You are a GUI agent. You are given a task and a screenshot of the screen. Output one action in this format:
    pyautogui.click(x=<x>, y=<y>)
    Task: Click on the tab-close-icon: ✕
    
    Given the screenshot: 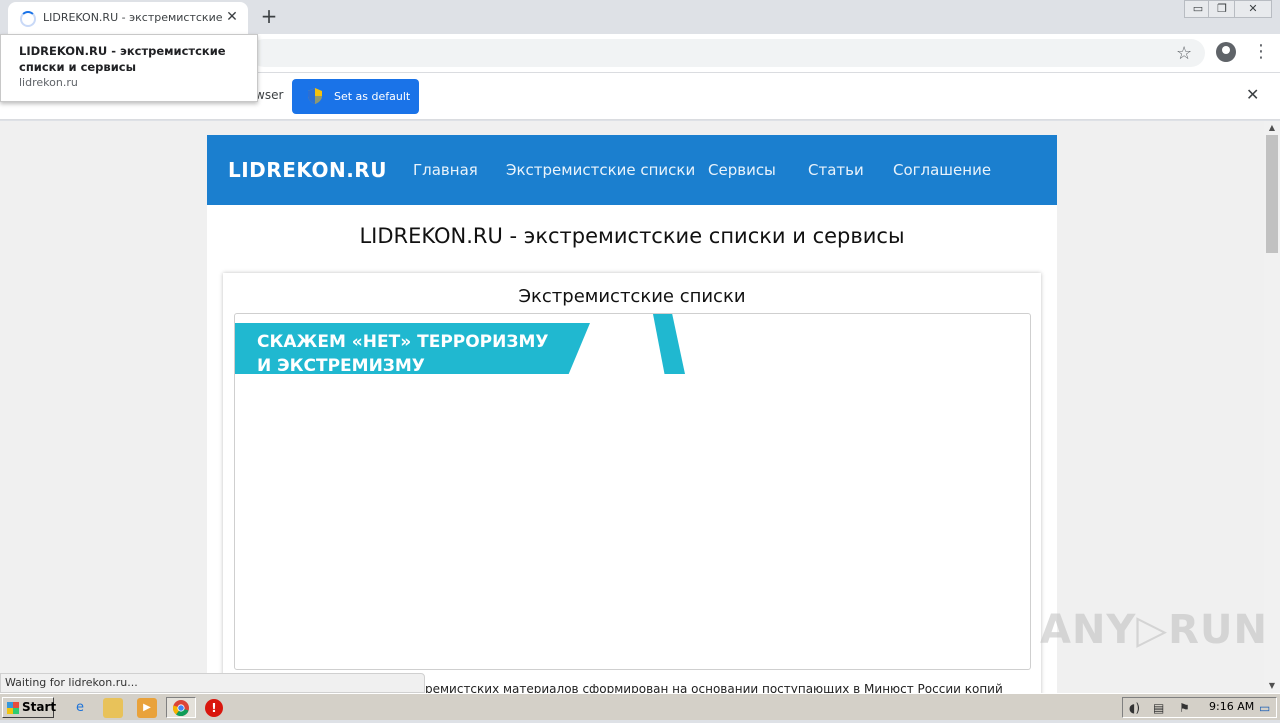 What is the action you would take?
    pyautogui.click(x=232, y=17)
    